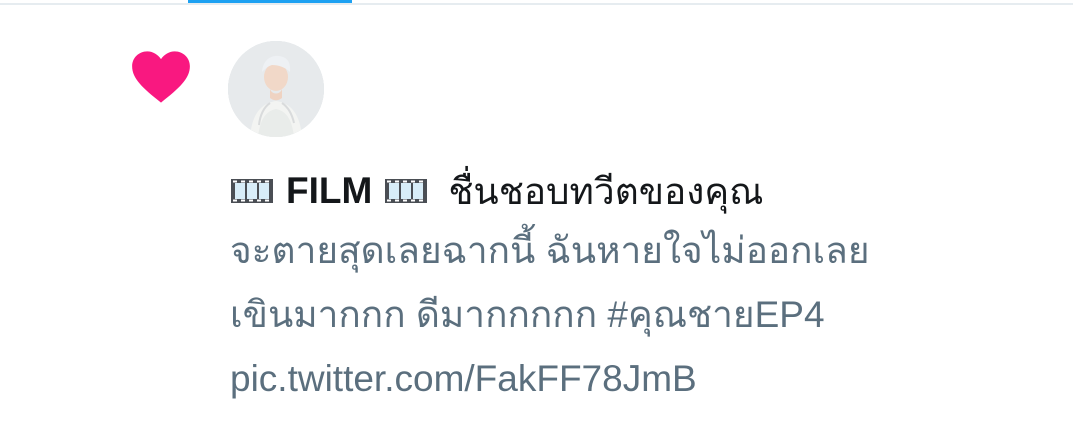  Describe the element at coordinates (329, 191) in the screenshot. I see `user-name: FILM` at that location.